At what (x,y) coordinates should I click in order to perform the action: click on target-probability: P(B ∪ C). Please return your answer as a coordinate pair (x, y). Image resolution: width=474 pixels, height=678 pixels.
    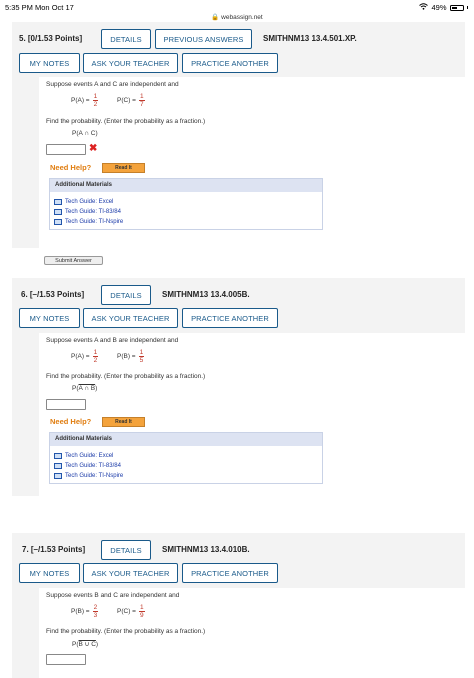
    Looking at the image, I should click on (85, 644).